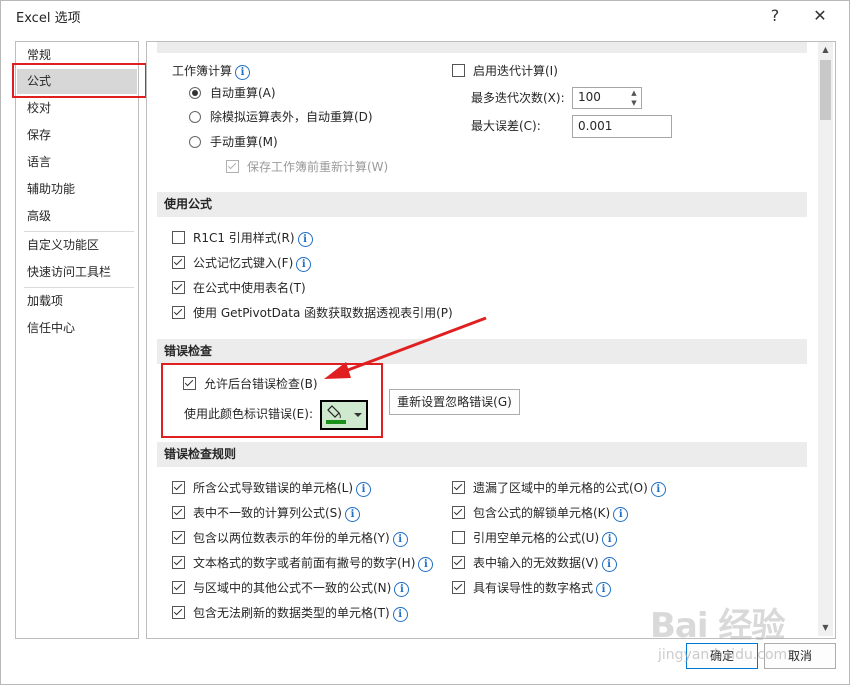 The height and width of the screenshot is (685, 850). Describe the element at coordinates (266, 513) in the screenshot. I see `rule-inconsistent-column: 表中不一致的计算列公式(S) i` at that location.